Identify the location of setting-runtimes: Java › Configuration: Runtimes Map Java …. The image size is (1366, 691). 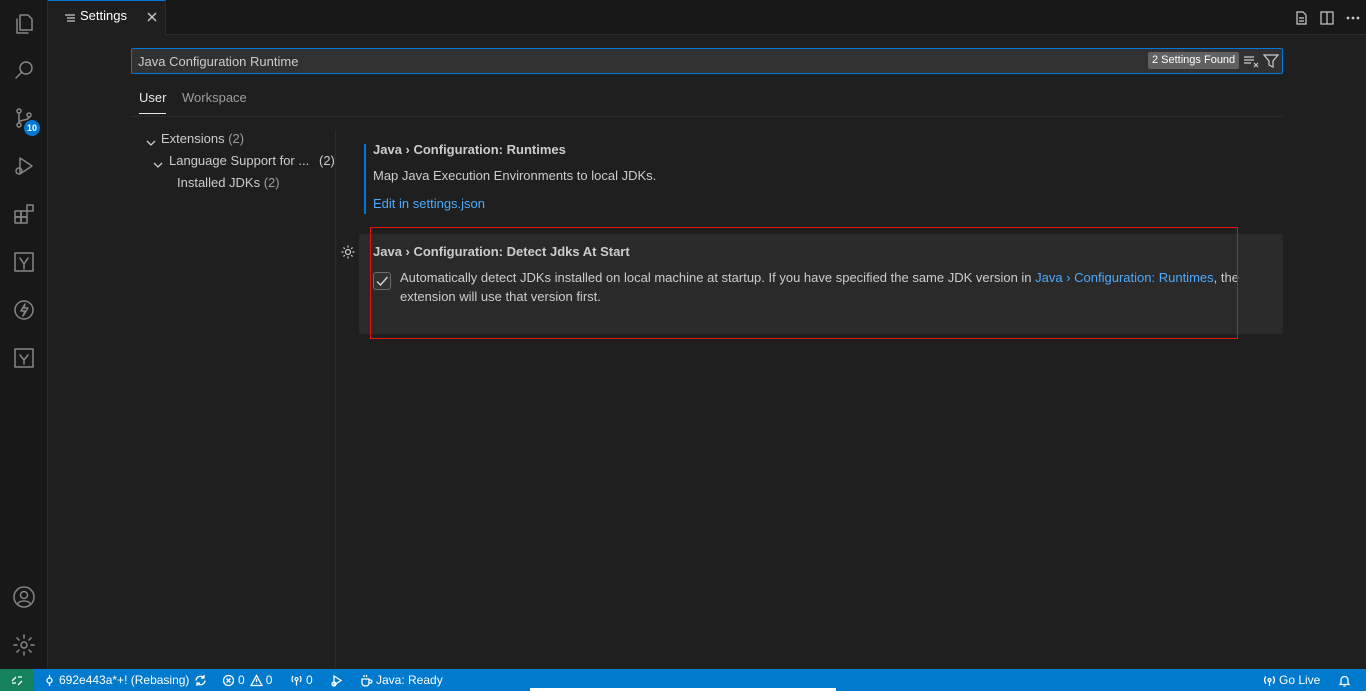
(821, 176).